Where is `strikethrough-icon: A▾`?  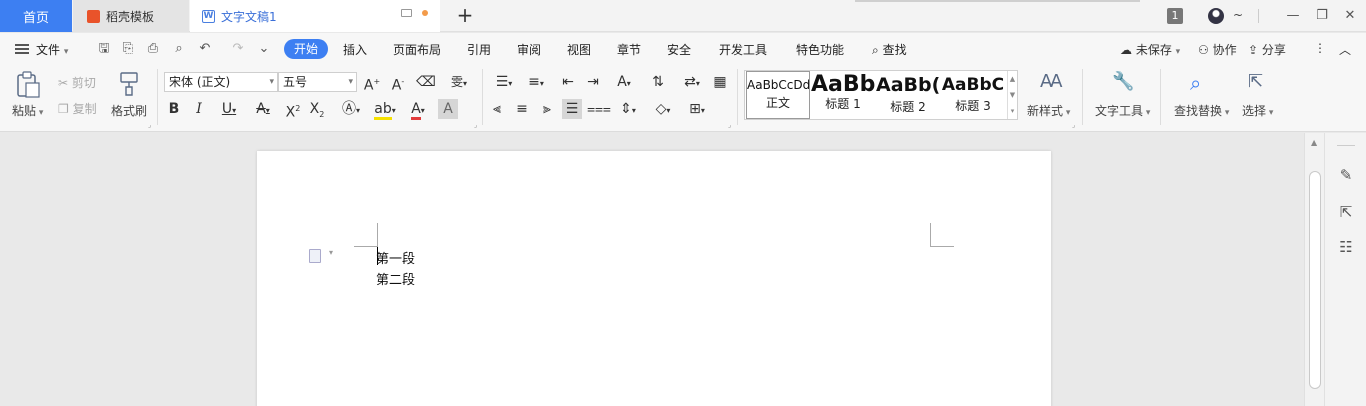 strikethrough-icon: A▾ is located at coordinates (263, 109).